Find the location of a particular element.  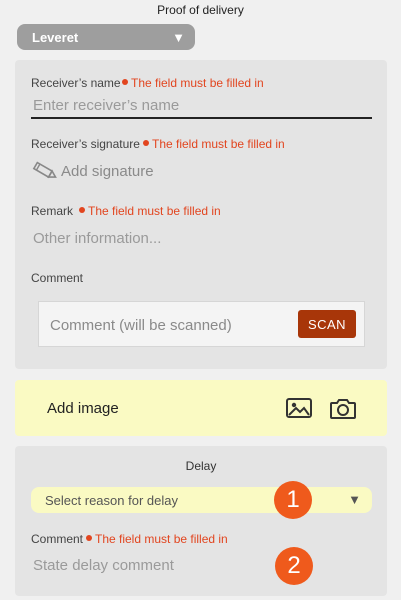

add-signature-button: Add signature is located at coordinates (92, 171).